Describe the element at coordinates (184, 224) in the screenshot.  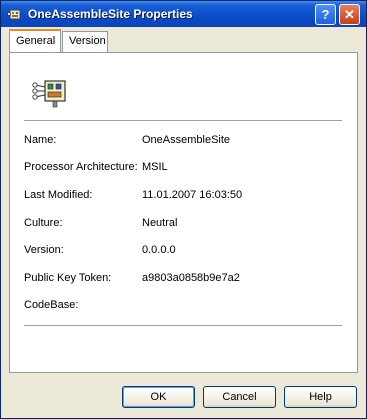
I see `culture-row: Culture: Neutral` at that location.